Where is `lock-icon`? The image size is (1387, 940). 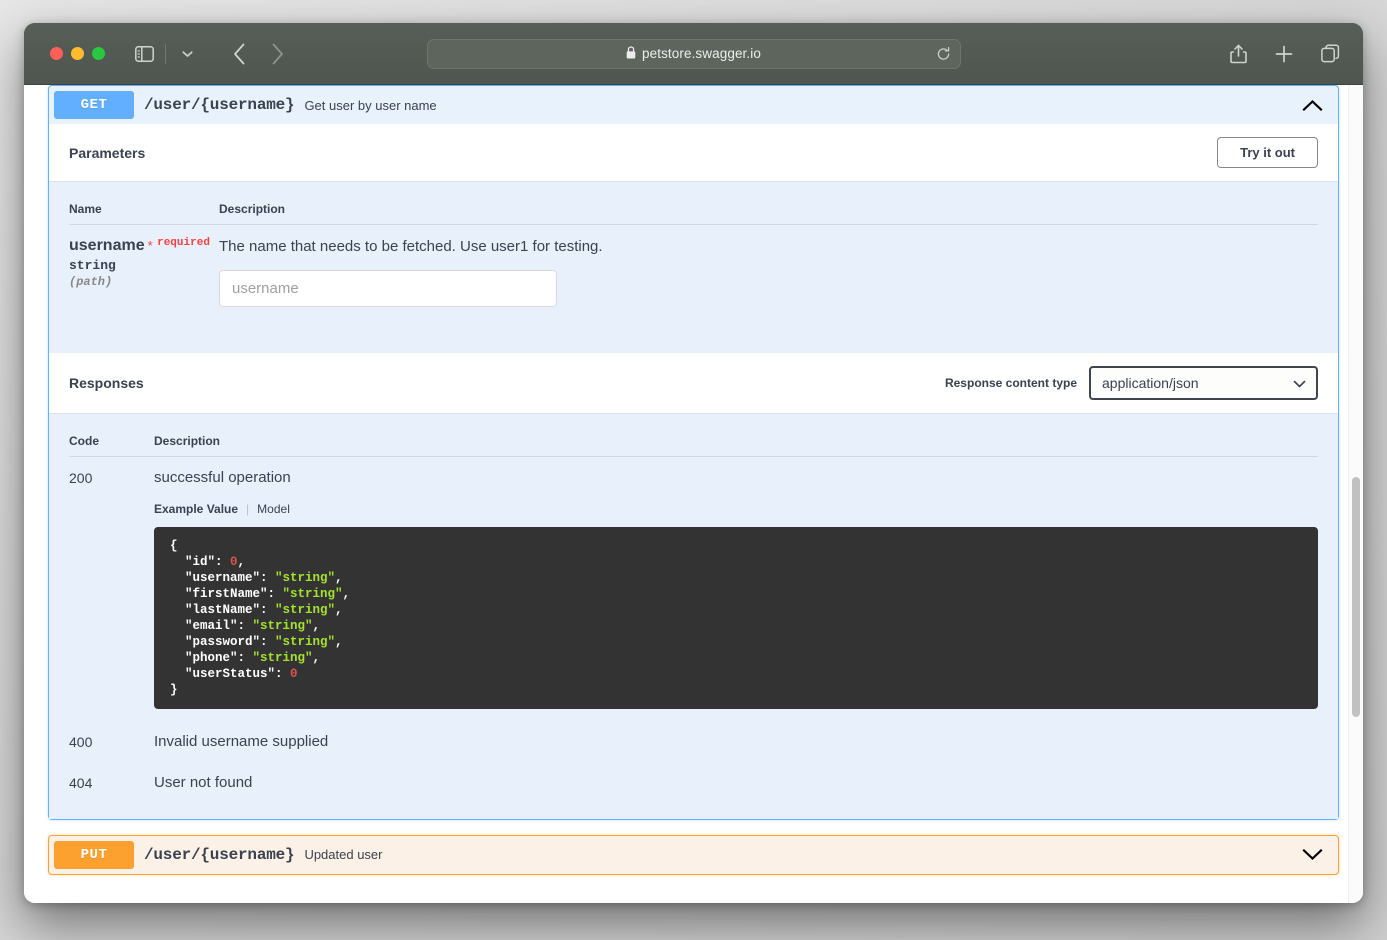
lock-icon is located at coordinates (631, 53).